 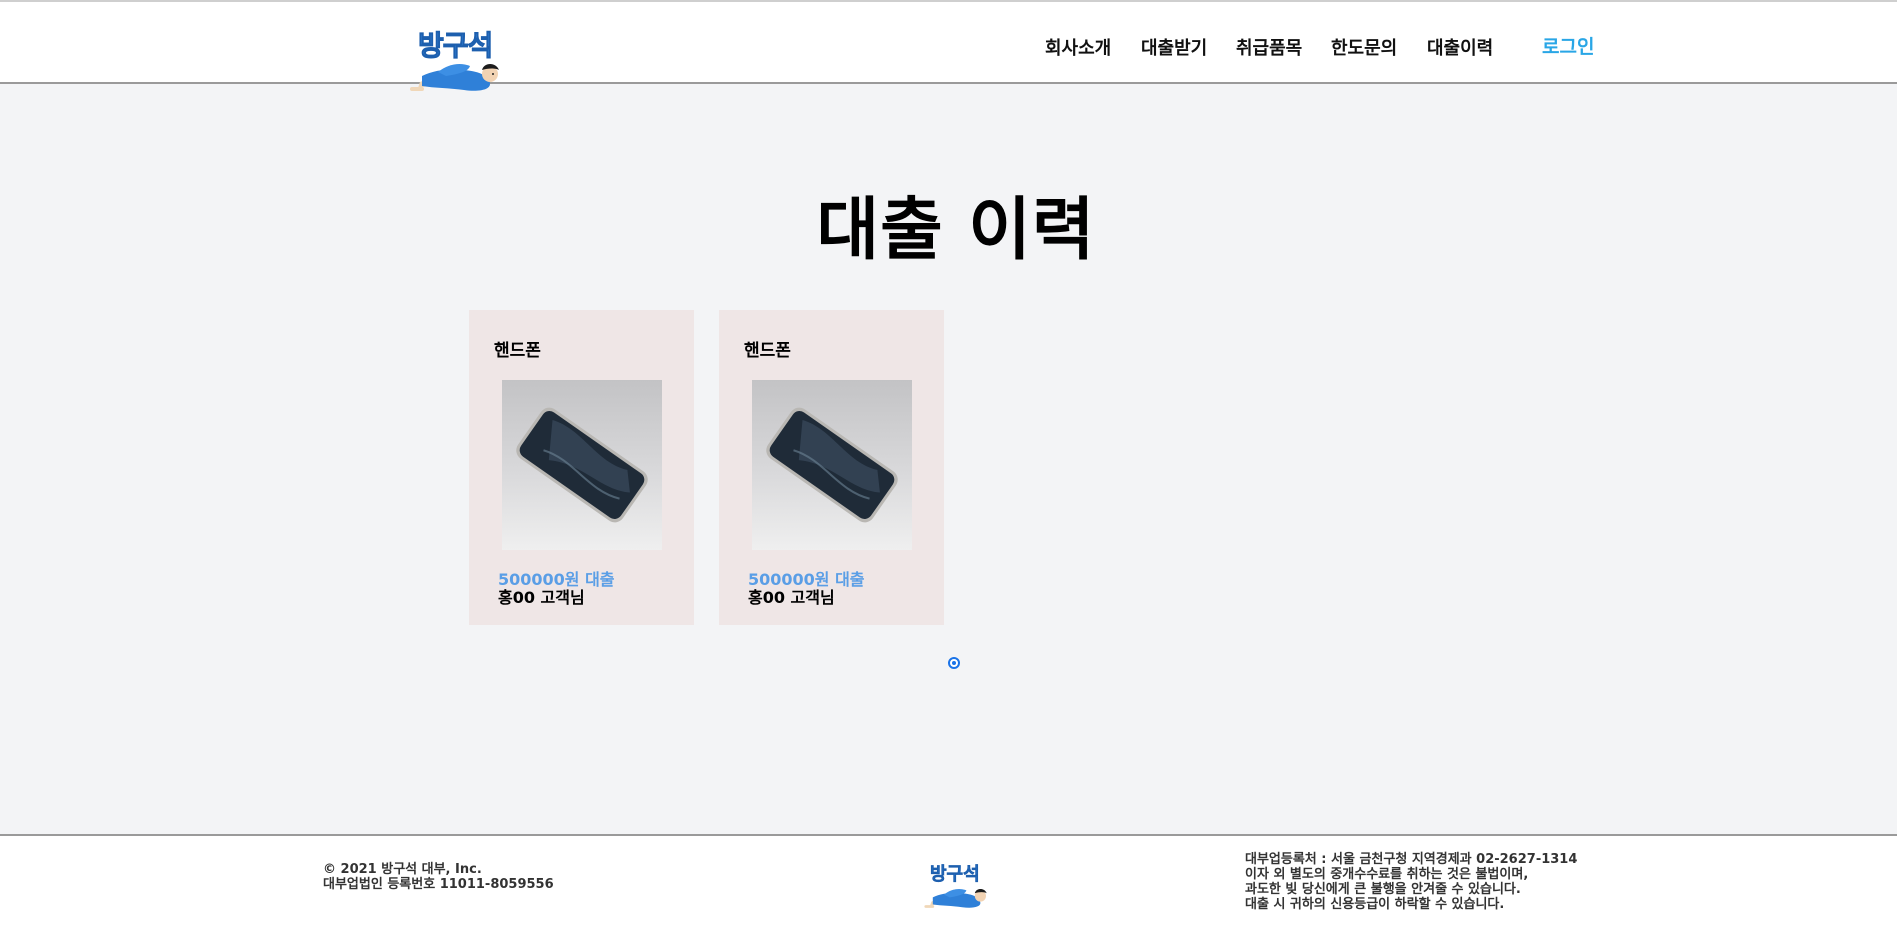 What do you see at coordinates (1568, 45) in the screenshot?
I see `login-link: 로그인` at bounding box center [1568, 45].